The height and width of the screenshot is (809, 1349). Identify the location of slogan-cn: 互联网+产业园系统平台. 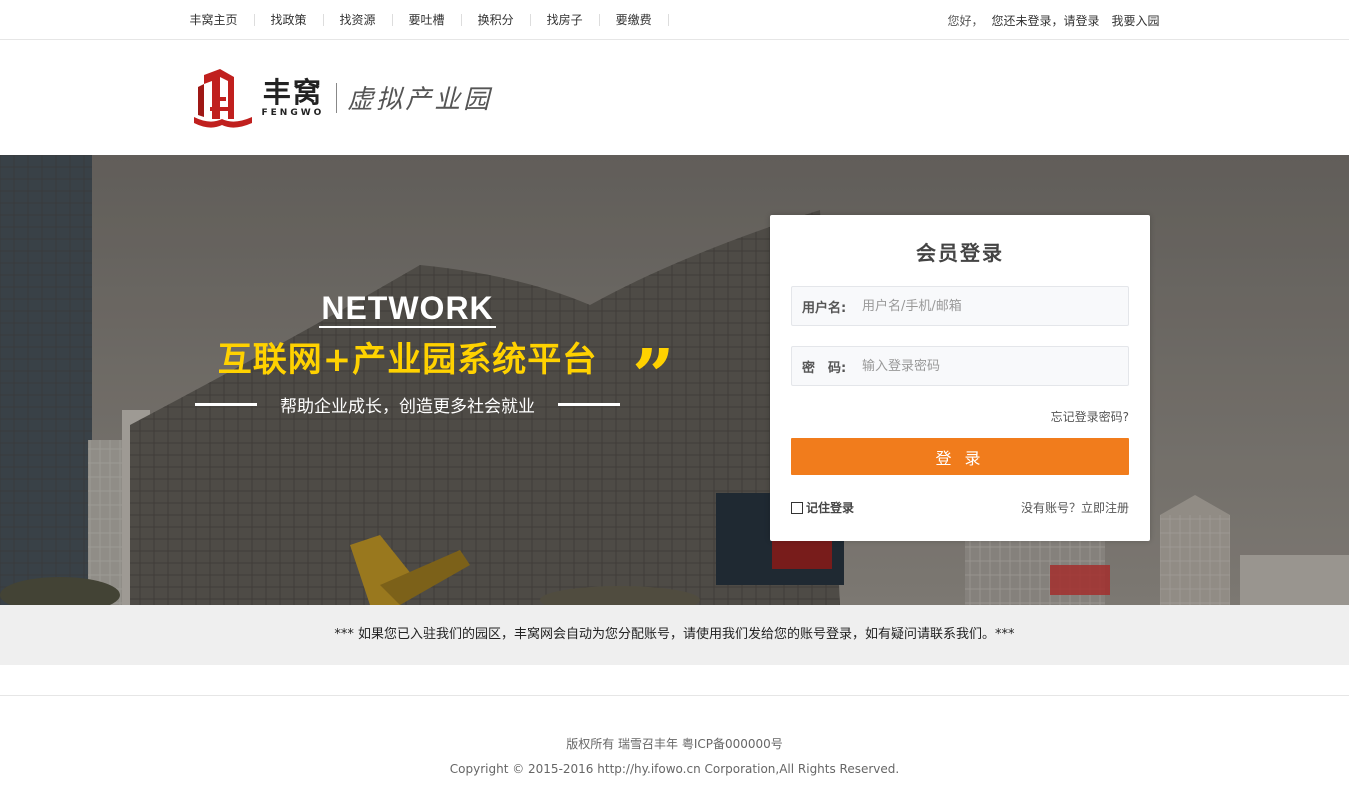
(407, 360).